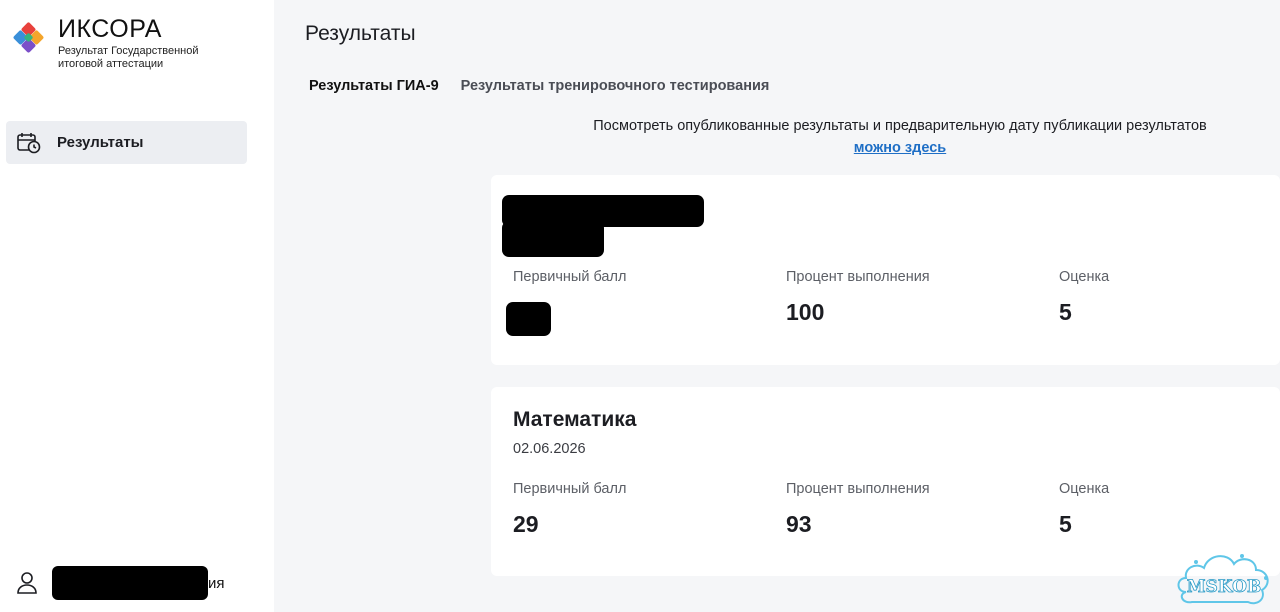  Describe the element at coordinates (799, 524) in the screenshot. I see `completion-percent-value: 93` at that location.